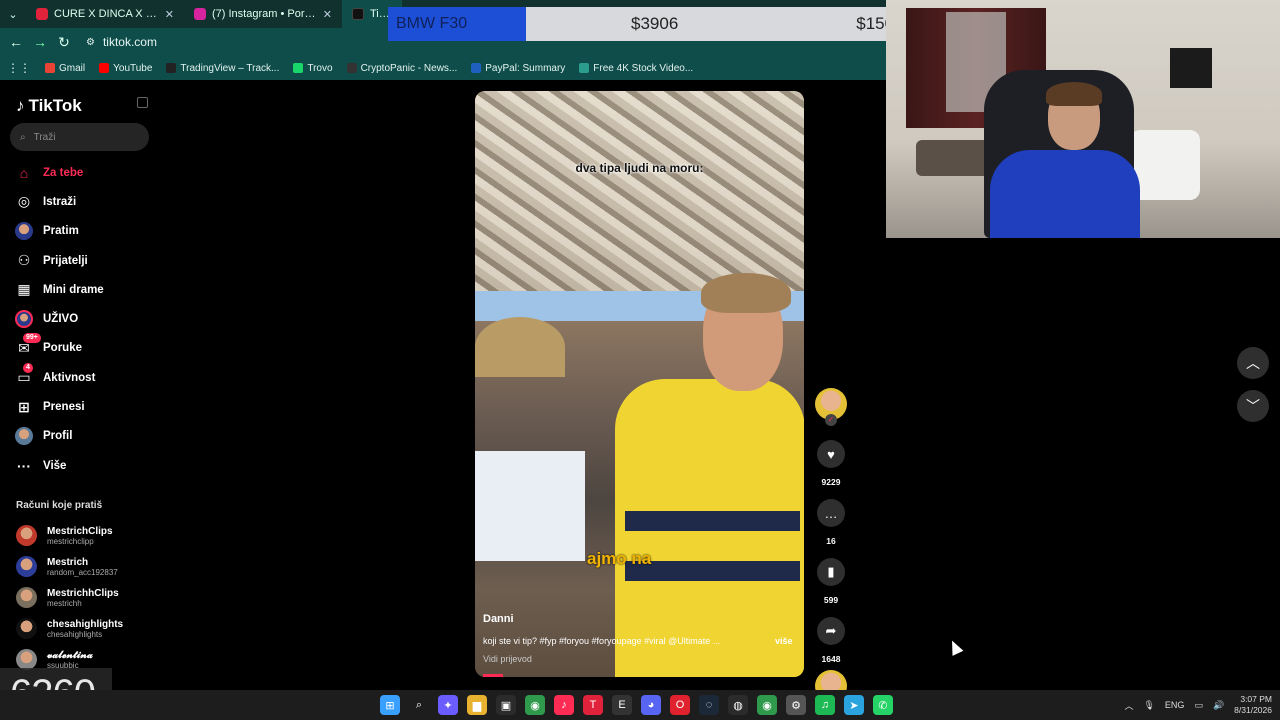  I want to click on apps-grid-icon: ⋮⋮, so click(19, 68).